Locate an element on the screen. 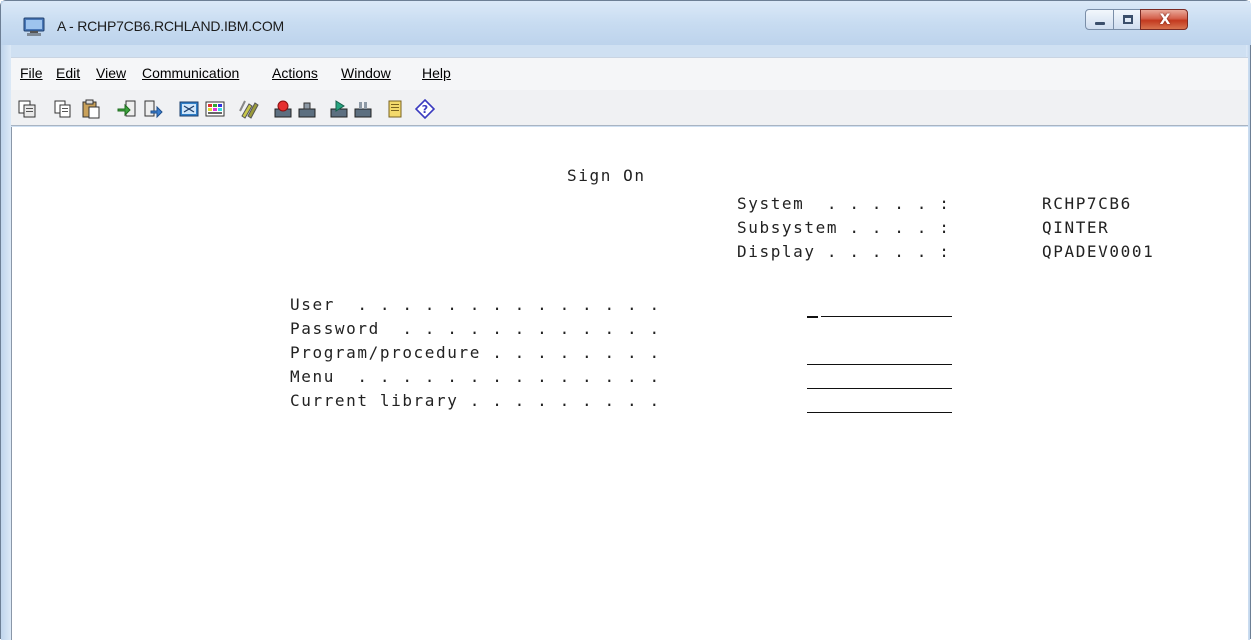  keyboard-map-icon is located at coordinates (249, 109).